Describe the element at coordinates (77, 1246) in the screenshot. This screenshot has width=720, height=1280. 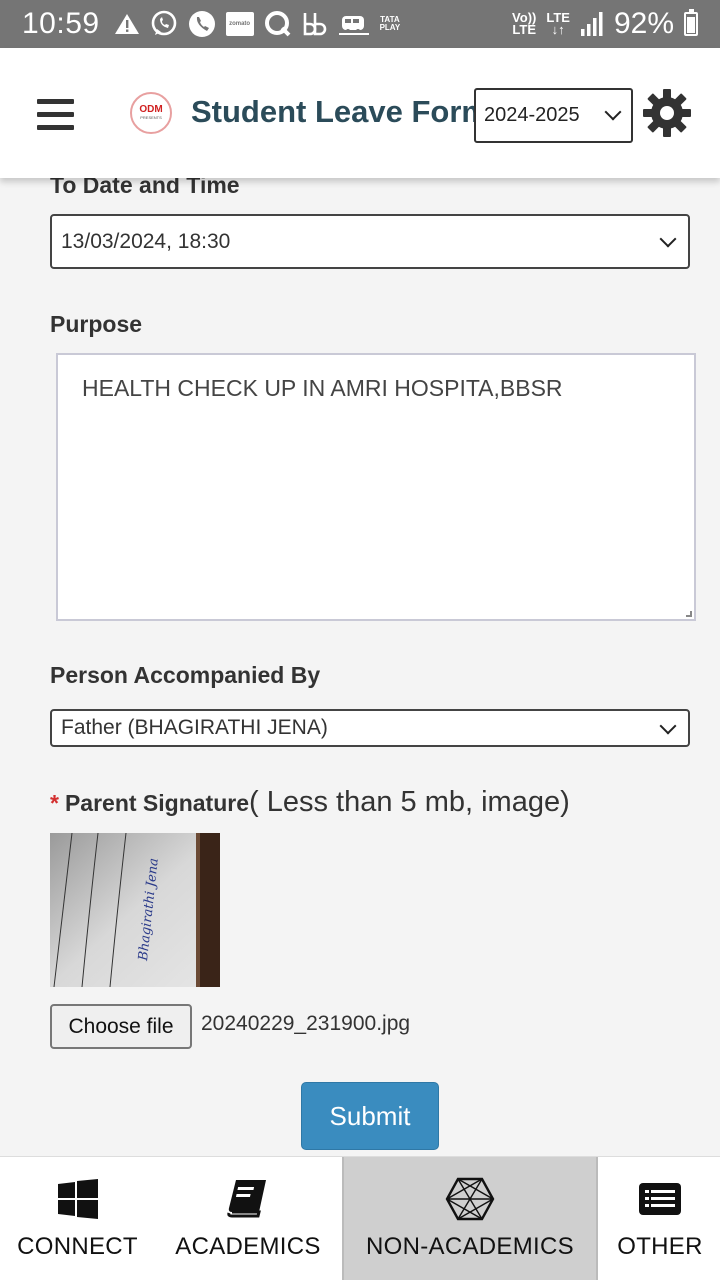
I see `nav-label: CONNECT` at that location.